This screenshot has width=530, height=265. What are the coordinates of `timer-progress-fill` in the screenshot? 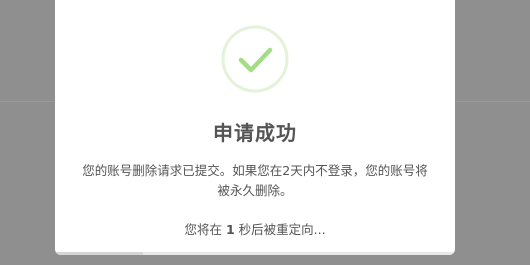 It's located at (99, 253).